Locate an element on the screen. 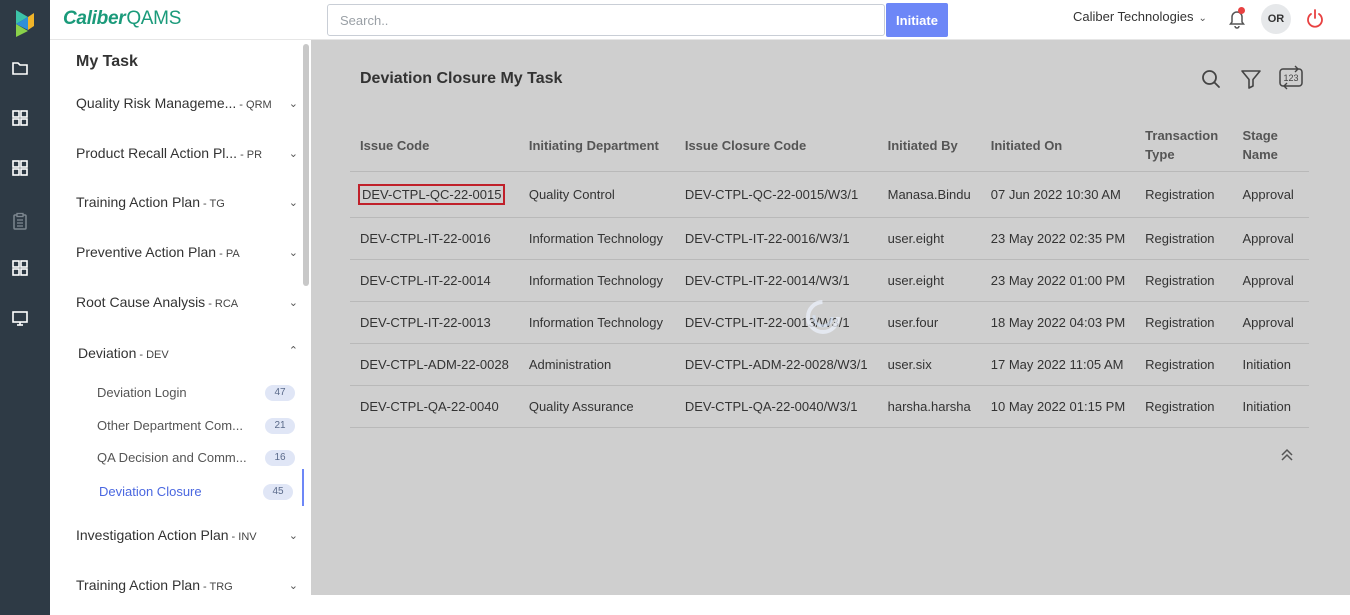 This screenshot has height=615, width=1350. module-abbr: - TG is located at coordinates (214, 204).